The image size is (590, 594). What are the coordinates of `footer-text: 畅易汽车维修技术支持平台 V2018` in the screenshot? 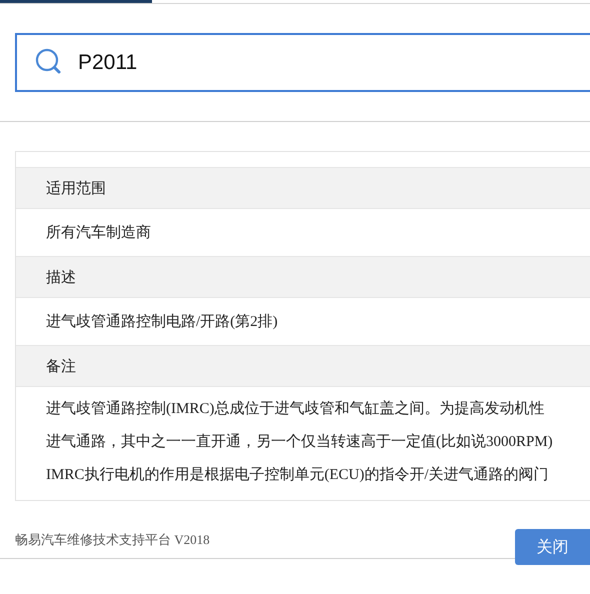 It's located at (112, 540).